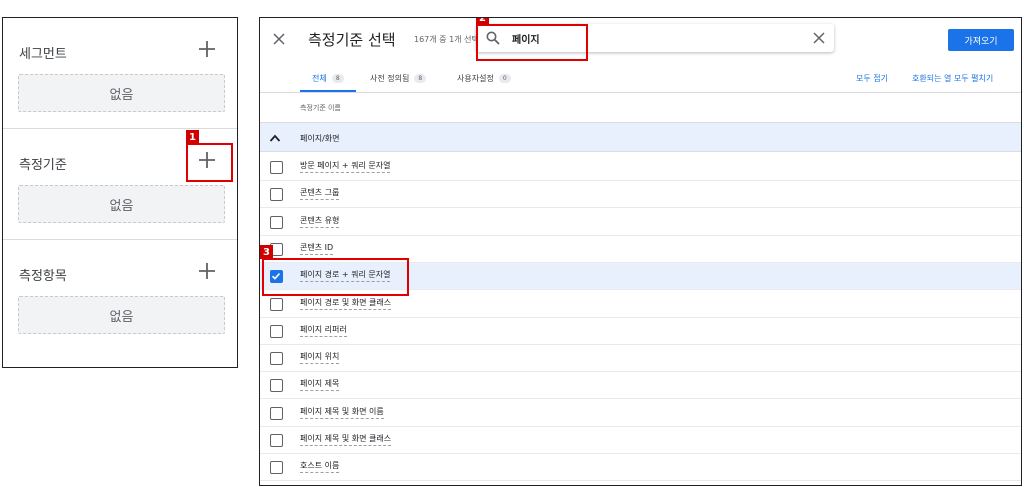 Image resolution: width=1024 pixels, height=487 pixels. Describe the element at coordinates (346, 440) in the screenshot. I see `row-label: 페이지 제목 및 화면 클래스` at that location.